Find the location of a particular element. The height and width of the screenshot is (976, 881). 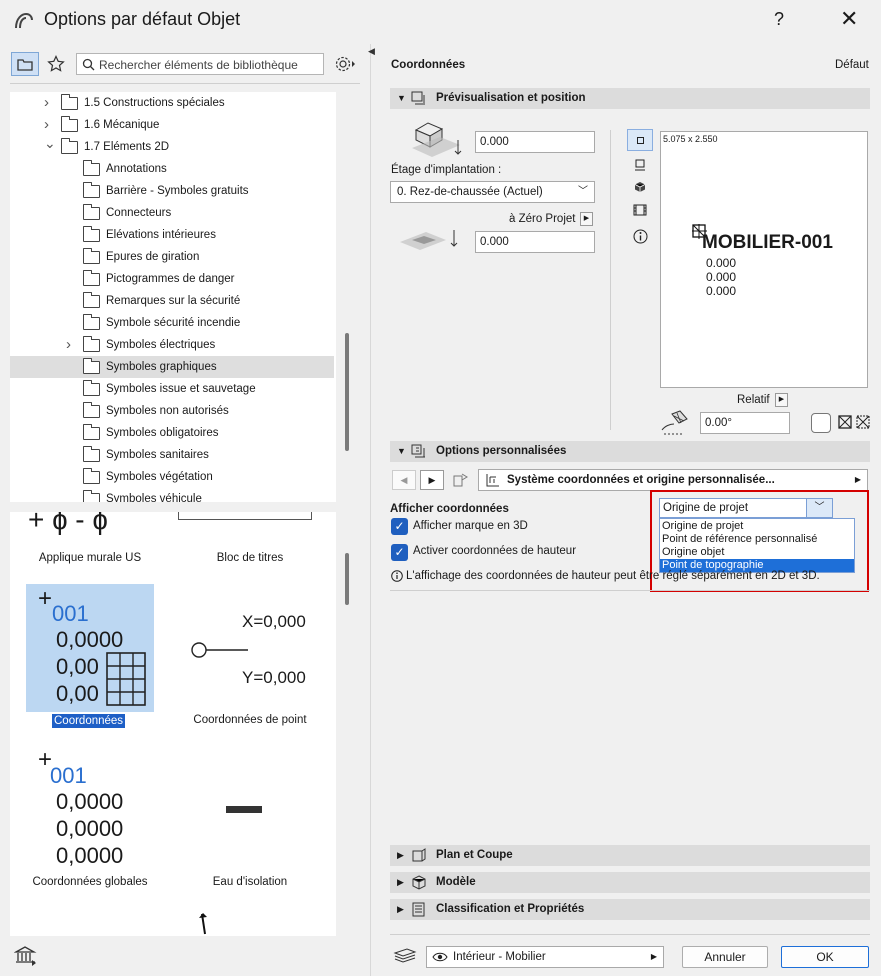

tree-item: › Symboles électriques is located at coordinates (172, 345).